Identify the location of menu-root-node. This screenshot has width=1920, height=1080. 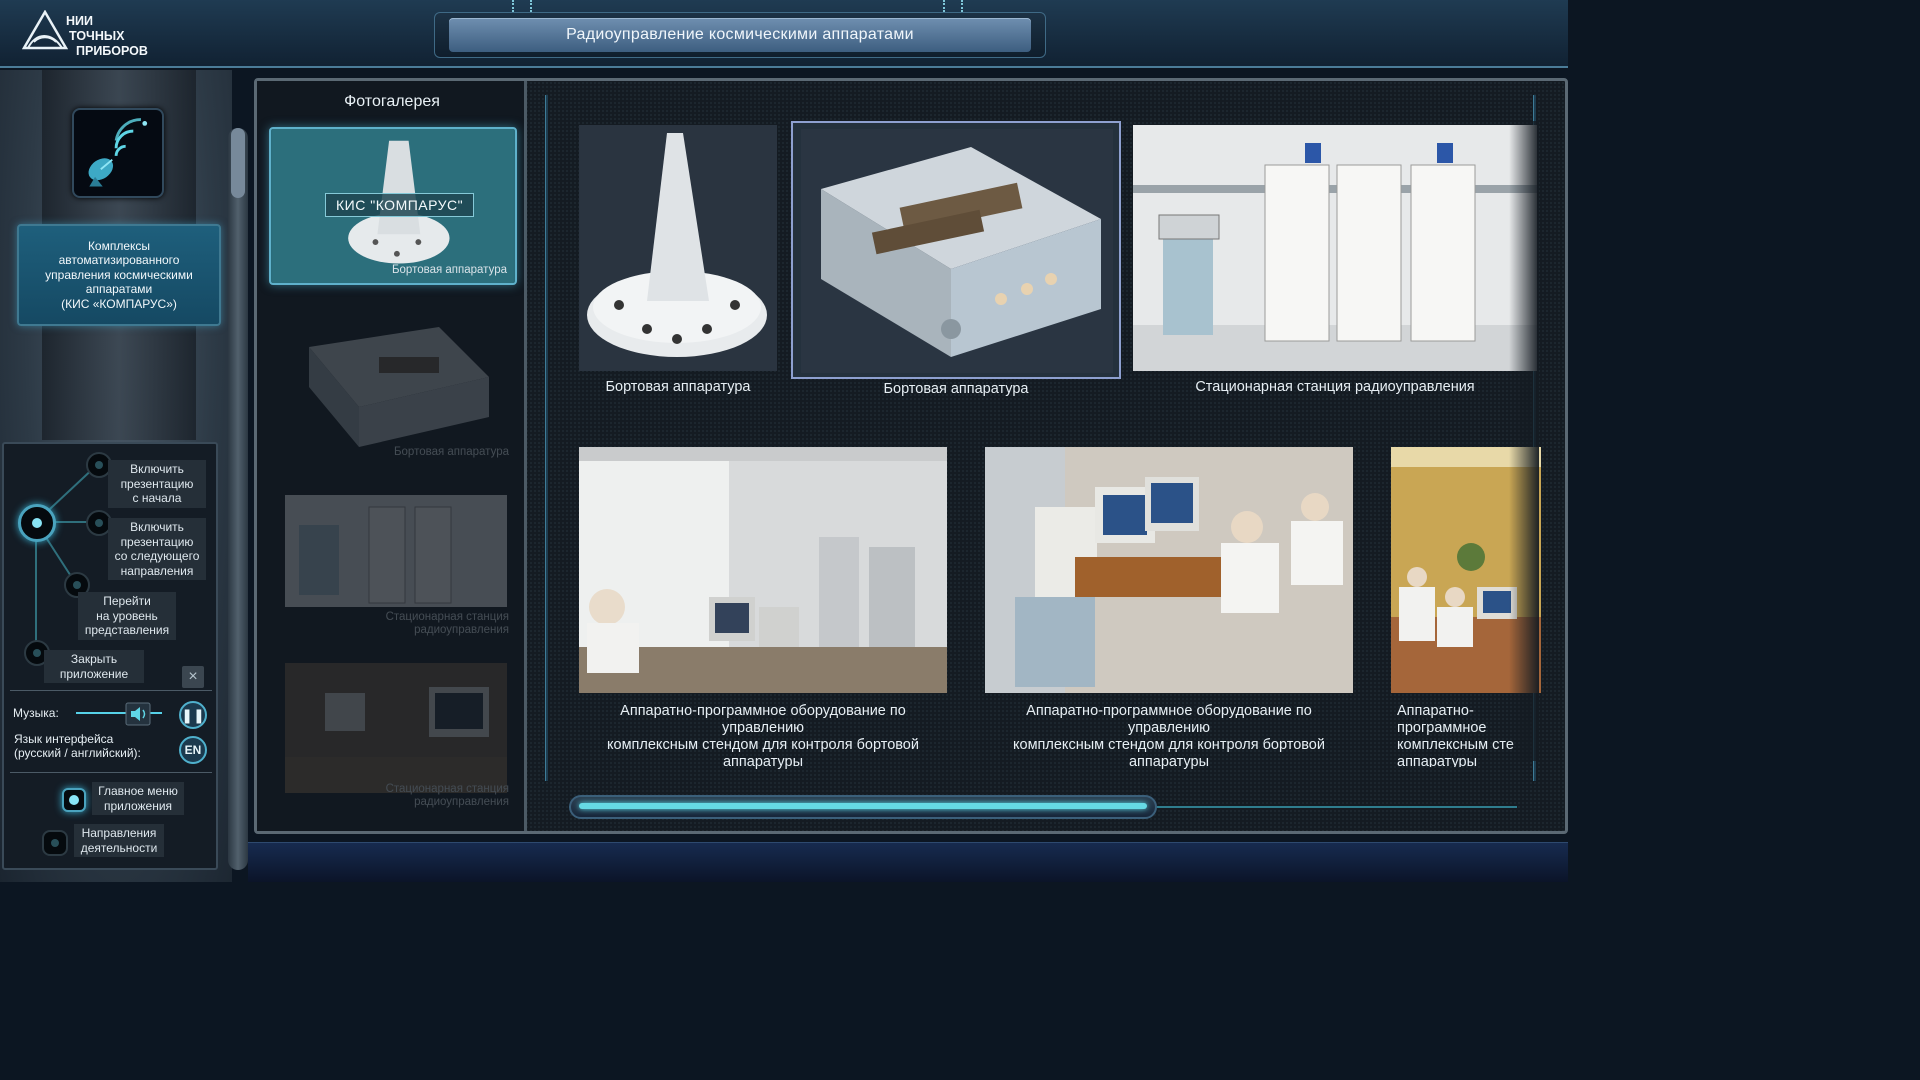
(37, 523).